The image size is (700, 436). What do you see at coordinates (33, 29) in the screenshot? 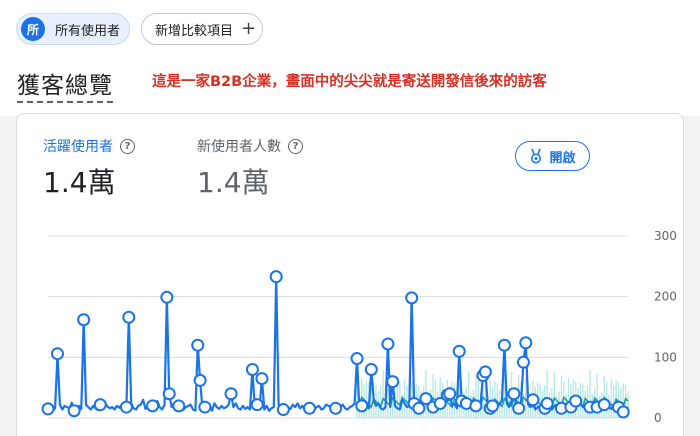
I see `segment-badge-icon: 所` at bounding box center [33, 29].